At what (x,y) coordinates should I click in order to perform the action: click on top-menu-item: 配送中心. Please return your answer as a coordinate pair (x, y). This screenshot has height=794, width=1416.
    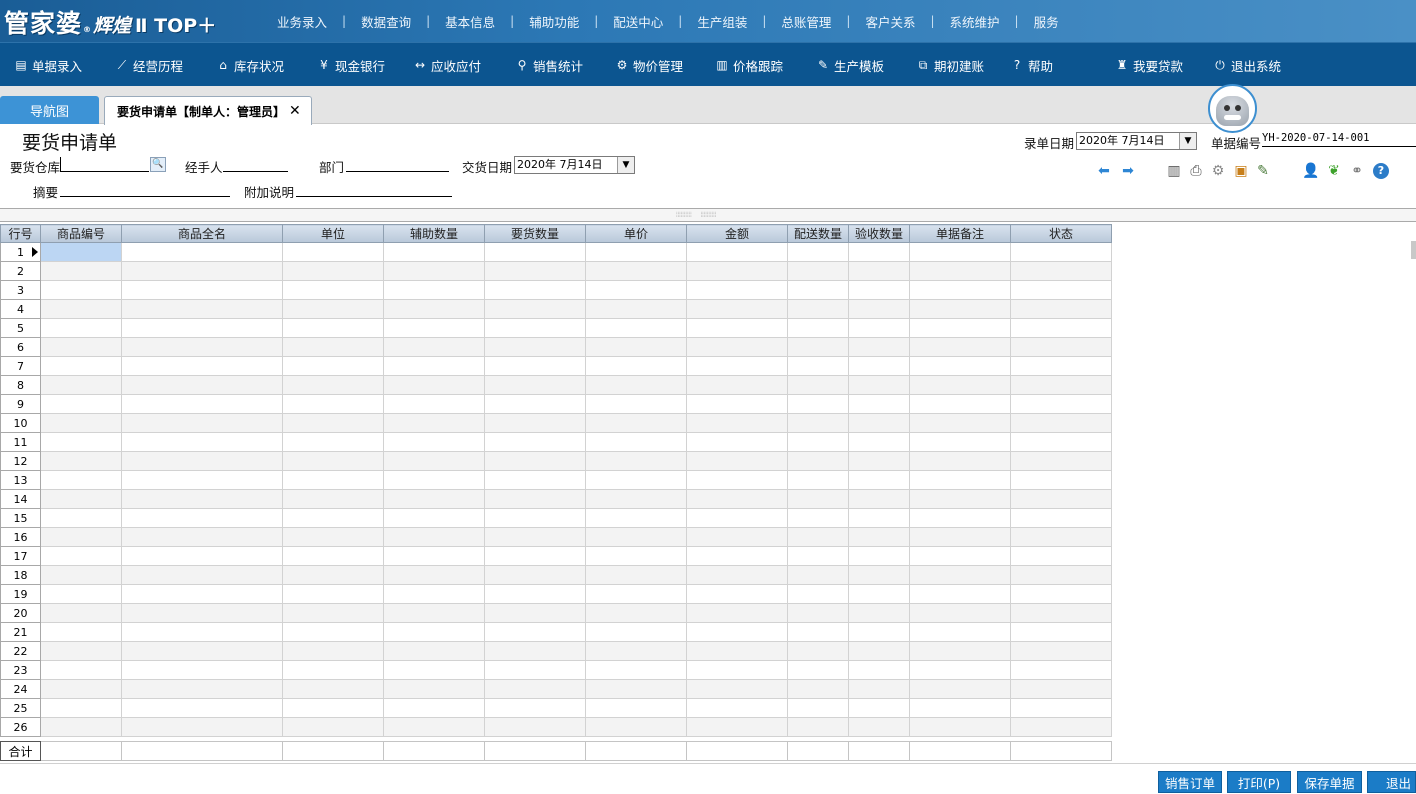
    Looking at the image, I should click on (638, 21).